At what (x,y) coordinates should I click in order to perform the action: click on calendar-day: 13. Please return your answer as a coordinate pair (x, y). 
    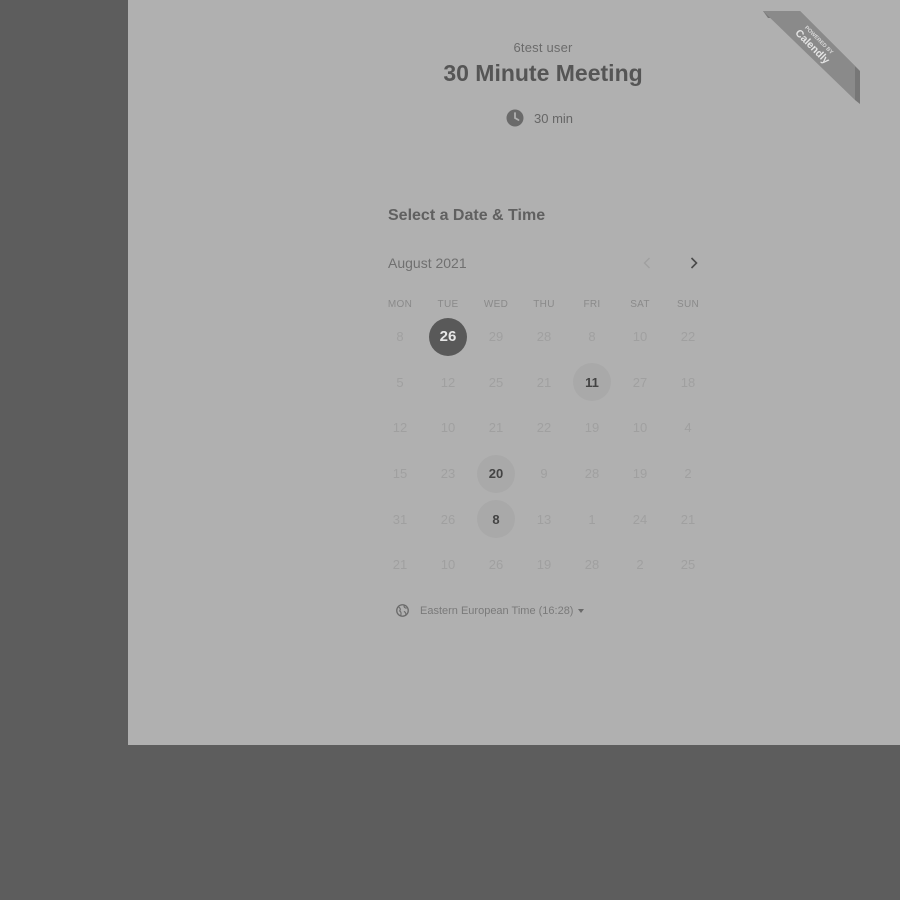
    Looking at the image, I should click on (544, 519).